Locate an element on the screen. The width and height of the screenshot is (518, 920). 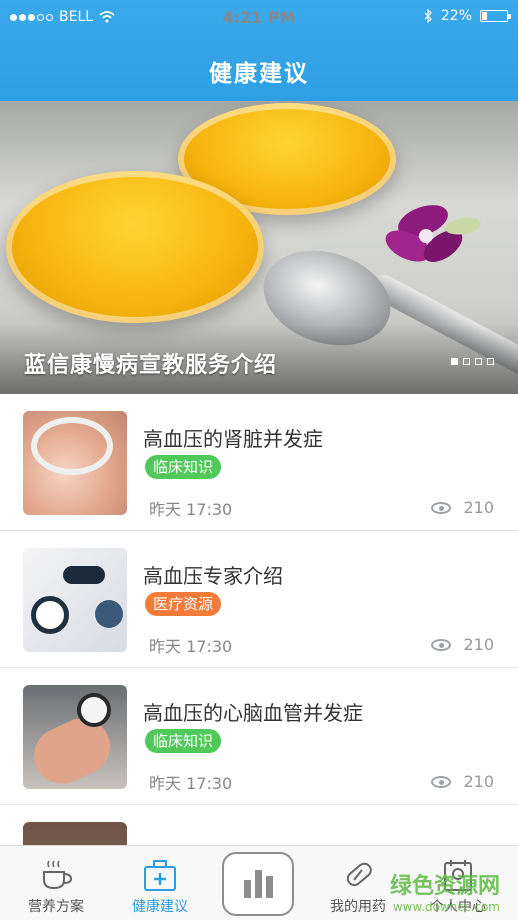
battery-icon is located at coordinates (495, 16).